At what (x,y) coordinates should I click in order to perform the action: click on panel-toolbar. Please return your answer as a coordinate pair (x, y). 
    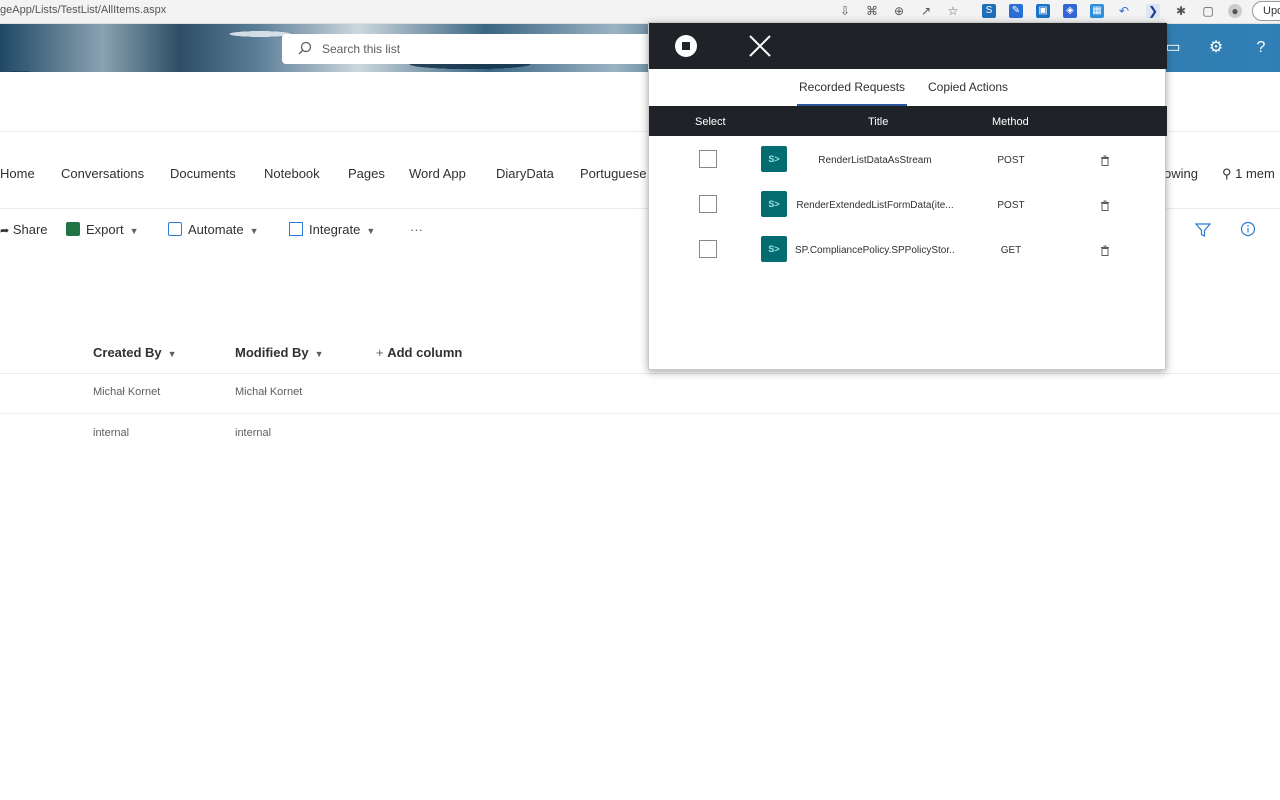
    Looking at the image, I should click on (908, 46).